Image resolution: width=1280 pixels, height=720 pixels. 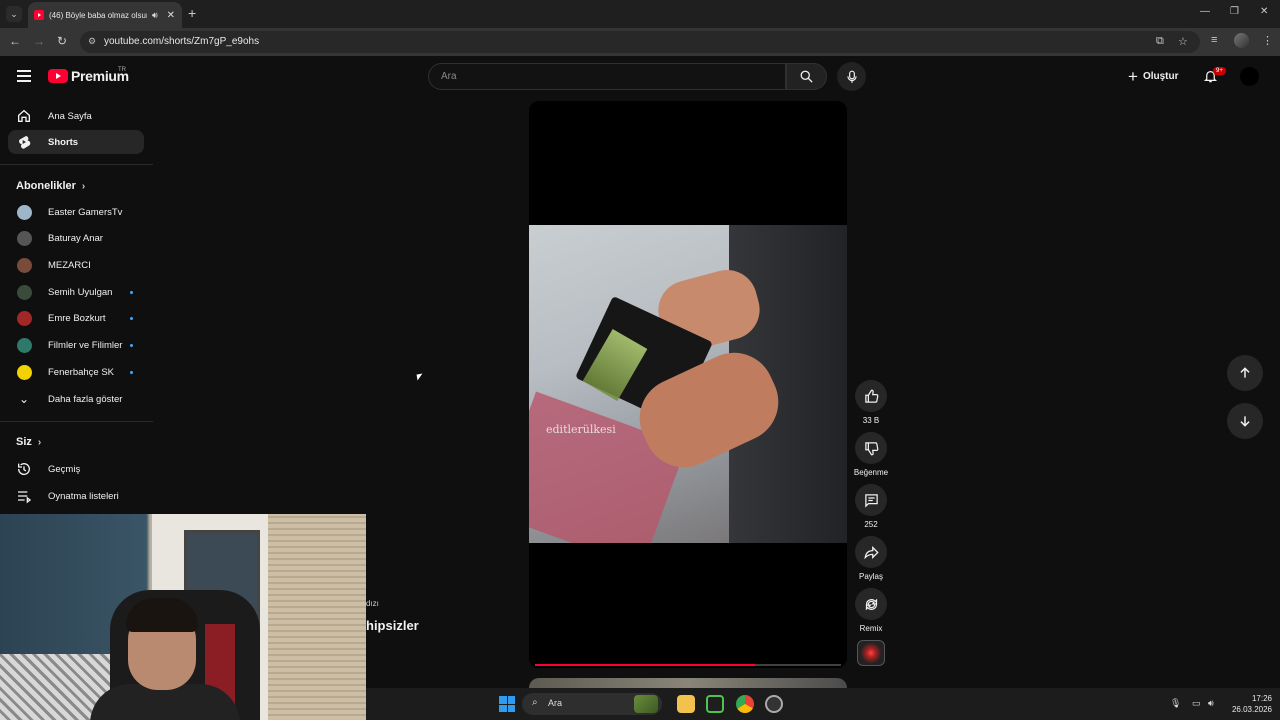 I want to click on like-button, so click(x=871, y=396).